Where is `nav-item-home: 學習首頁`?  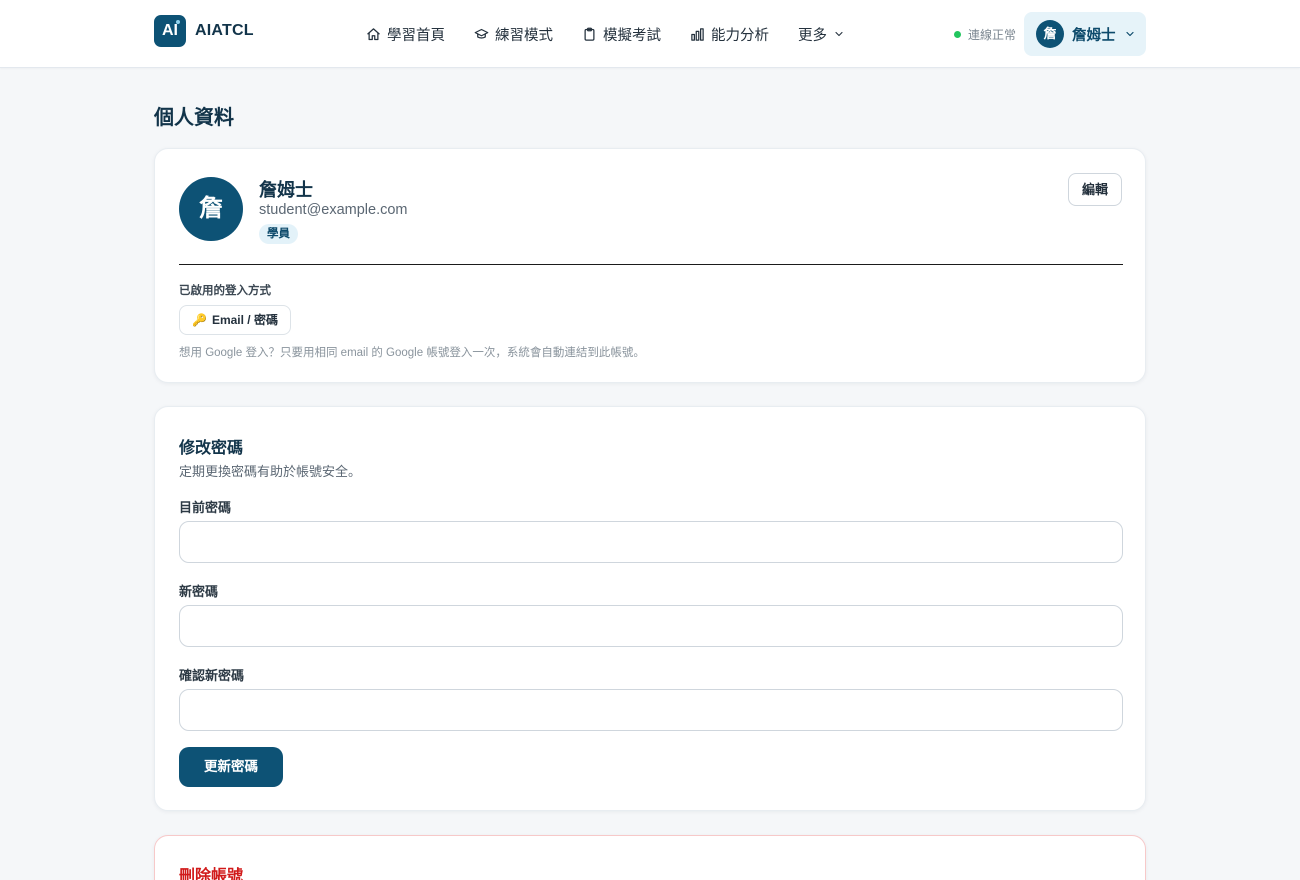 nav-item-home: 學習首頁 is located at coordinates (405, 34).